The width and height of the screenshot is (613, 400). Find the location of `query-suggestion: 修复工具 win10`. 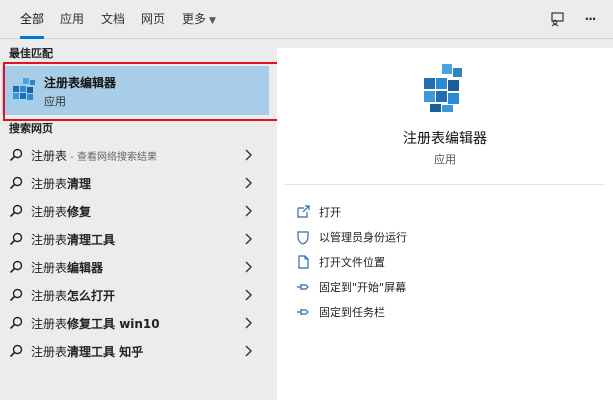

query-suggestion: 修复工具 win10 is located at coordinates (113, 324).